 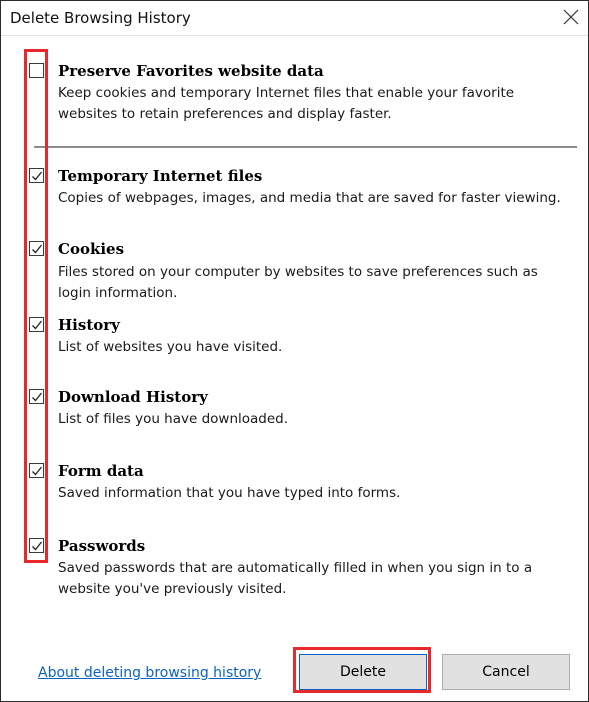 What do you see at coordinates (101, 471) in the screenshot?
I see `form-data-label: Form data` at bounding box center [101, 471].